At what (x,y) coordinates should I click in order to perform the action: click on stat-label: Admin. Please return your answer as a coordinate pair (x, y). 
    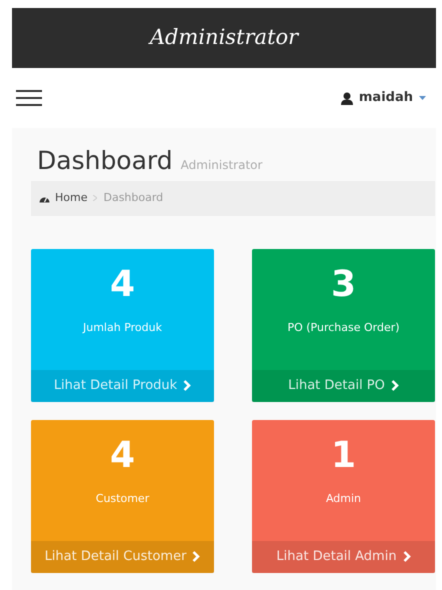
    Looking at the image, I should click on (343, 499).